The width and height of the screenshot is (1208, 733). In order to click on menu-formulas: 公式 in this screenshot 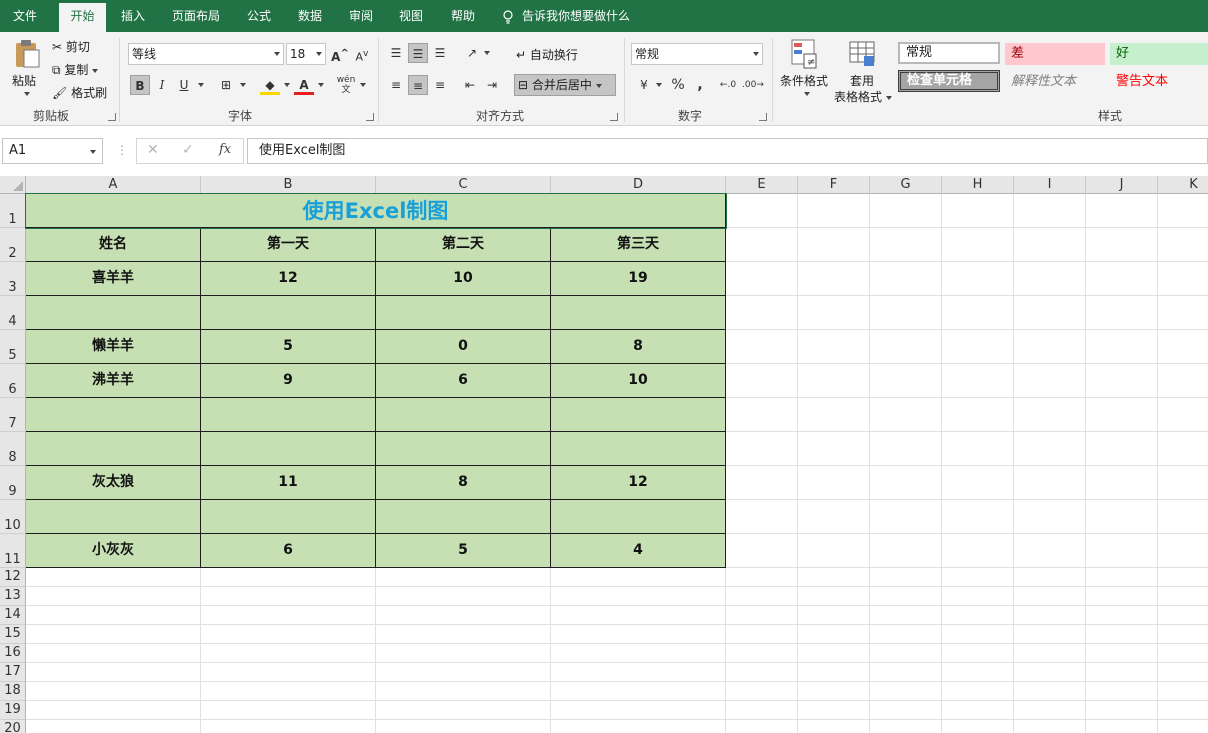, I will do `click(259, 16)`.